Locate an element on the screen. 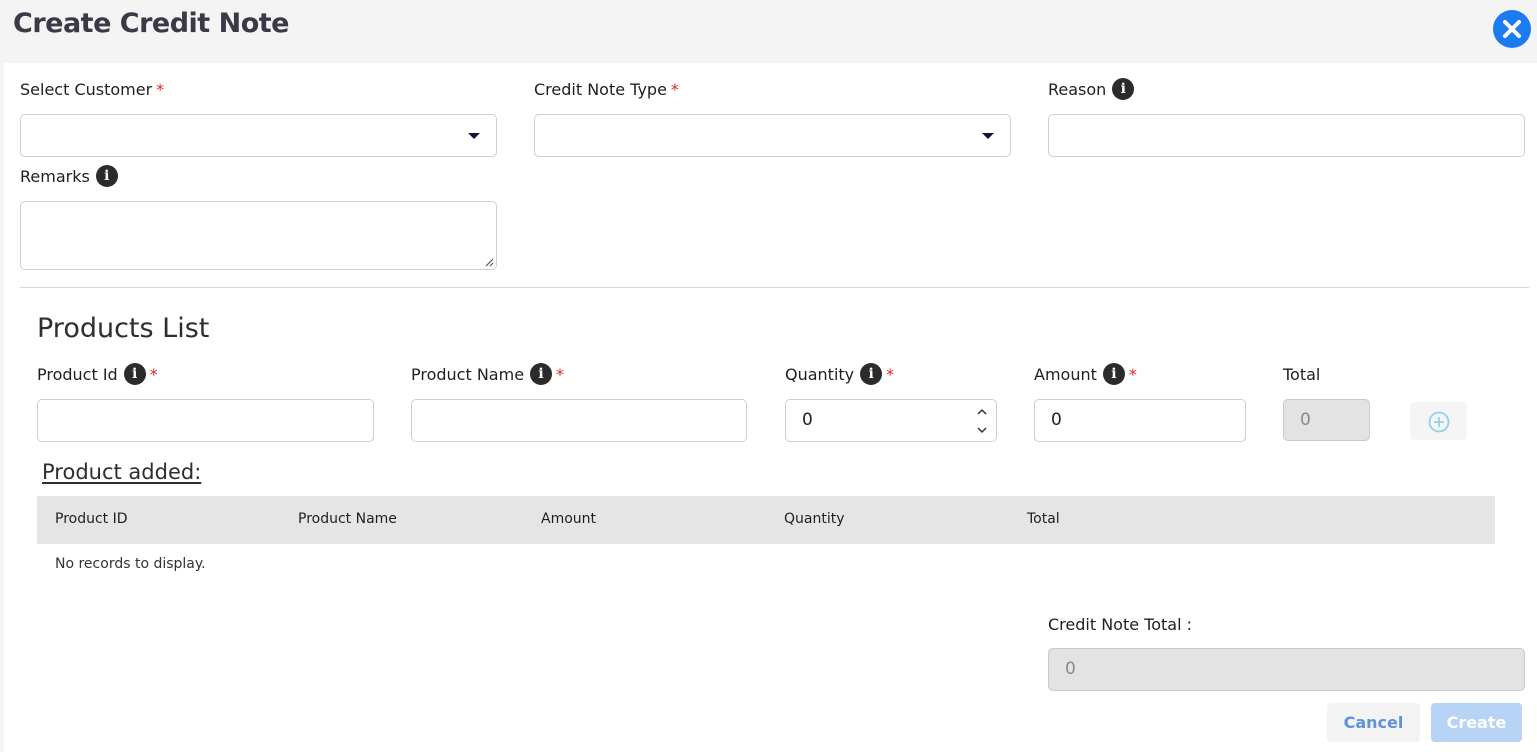 The height and width of the screenshot is (752, 1537). remarks-label: Remarks i is located at coordinates (69, 176).